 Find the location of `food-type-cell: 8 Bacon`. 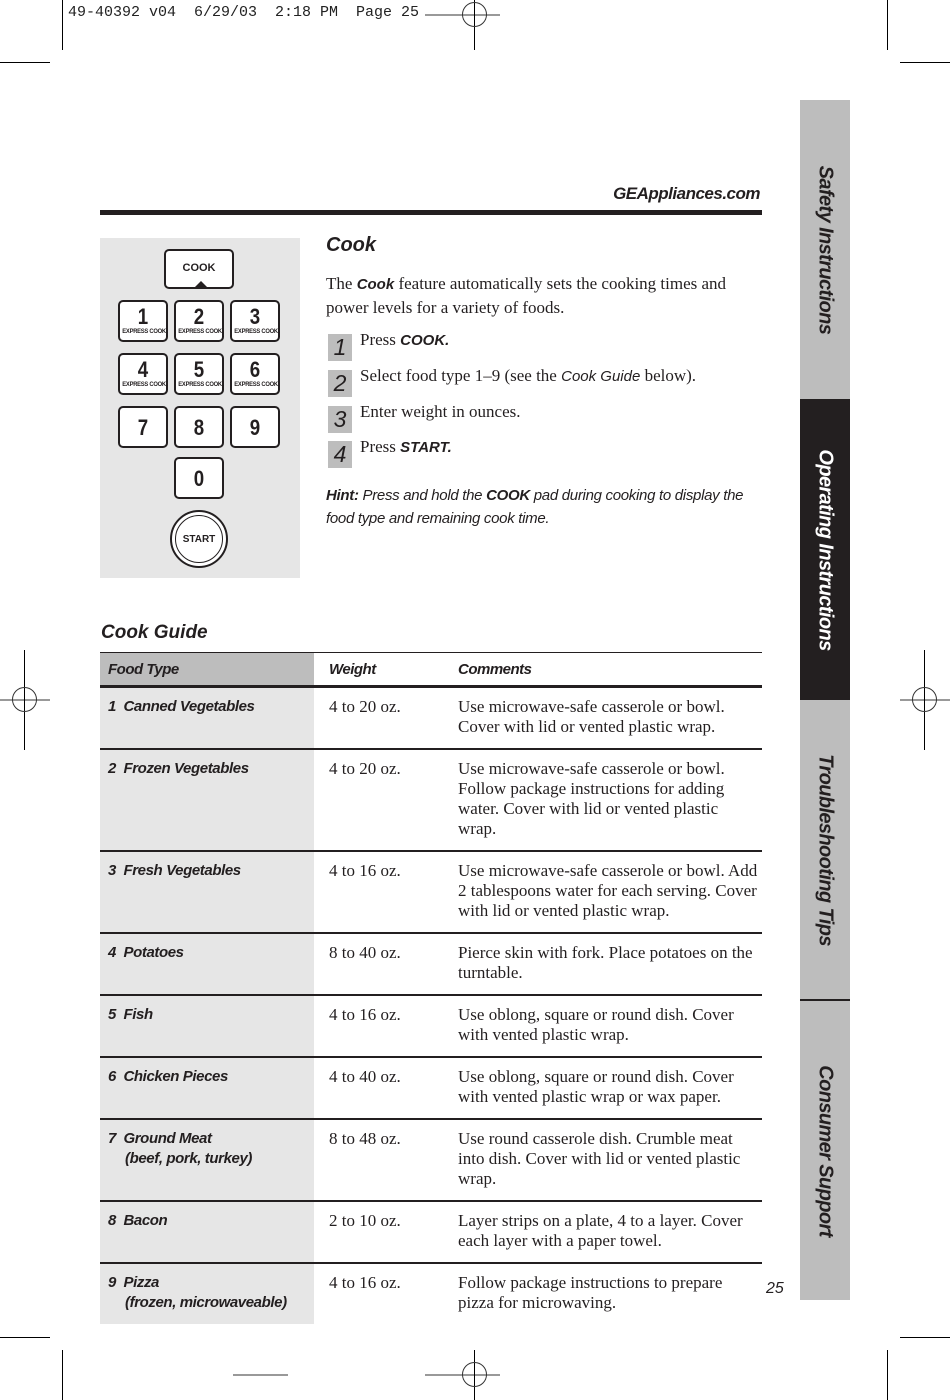

food-type-cell: 8 Bacon is located at coordinates (138, 1220).